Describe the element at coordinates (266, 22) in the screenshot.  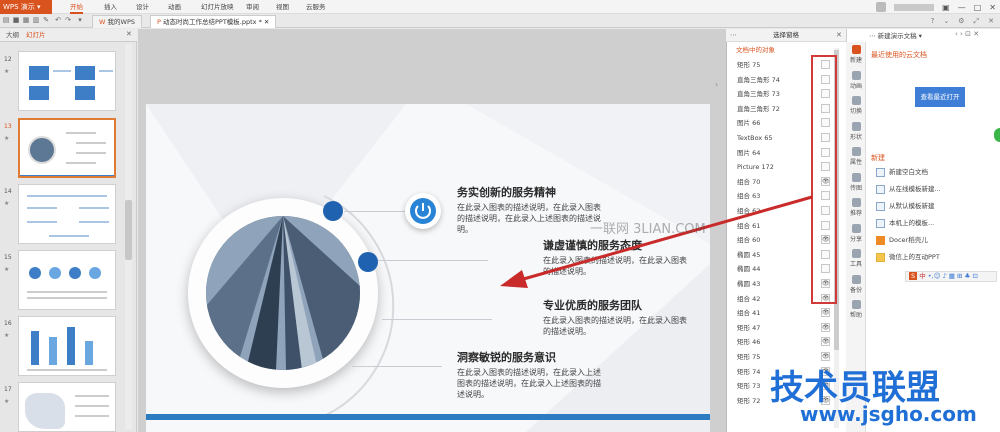
I see `close-tab-icon: ✕` at that location.